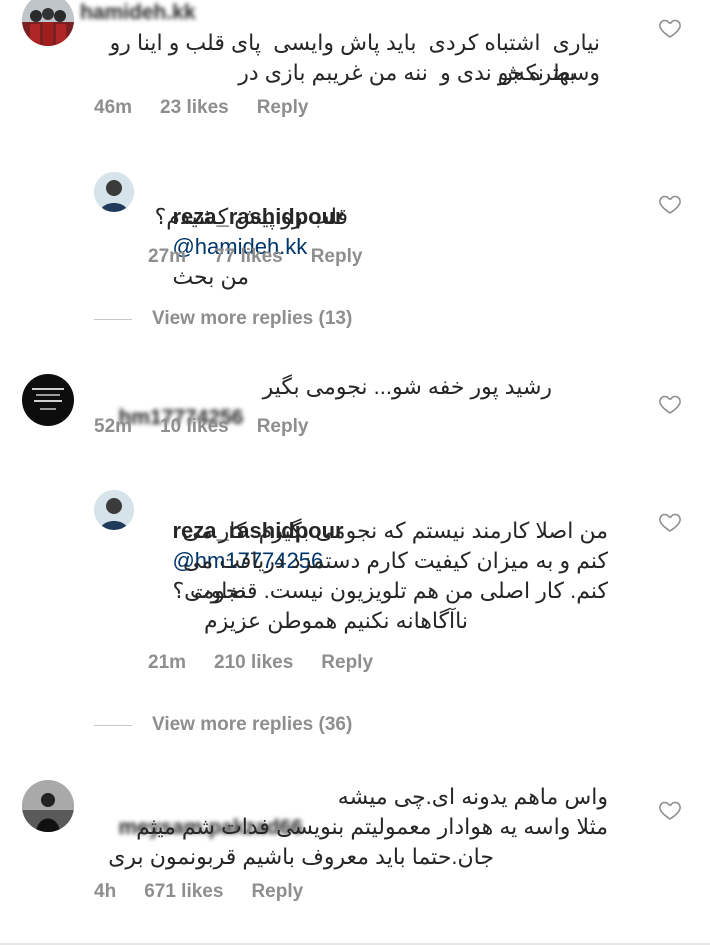 The width and height of the screenshot is (710, 945). I want to click on comment-text: رشید پور خفه شو... نجومی بگیر, so click(407, 386).